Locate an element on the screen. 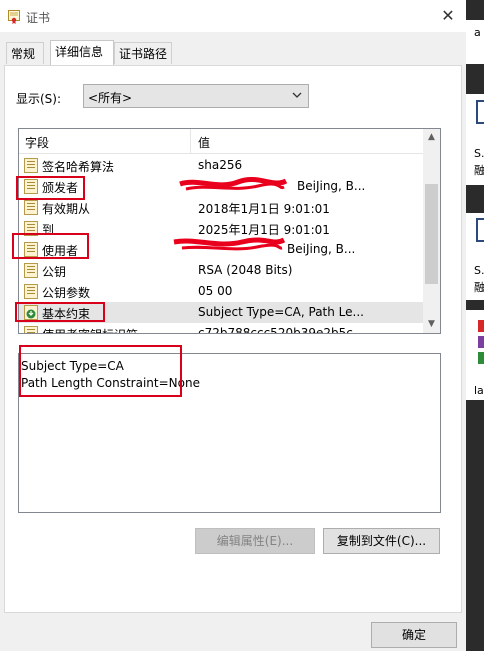 The height and width of the screenshot is (651, 484). background-text: la is located at coordinates (479, 390).